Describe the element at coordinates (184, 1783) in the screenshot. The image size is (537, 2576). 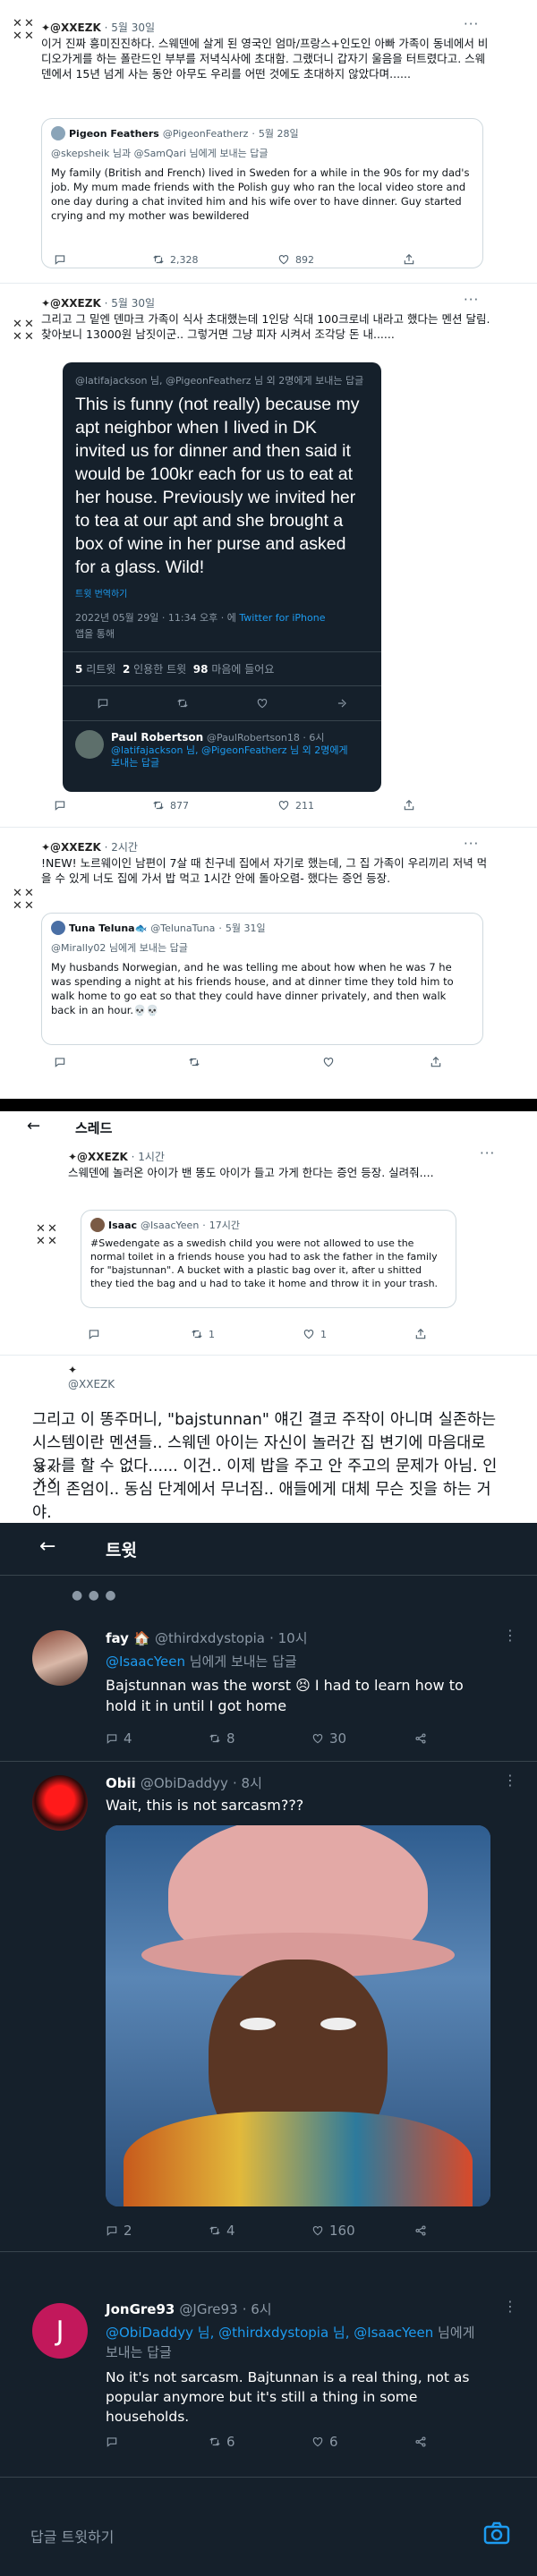
I see `reply-handle: @ObiDaddyy` at that location.